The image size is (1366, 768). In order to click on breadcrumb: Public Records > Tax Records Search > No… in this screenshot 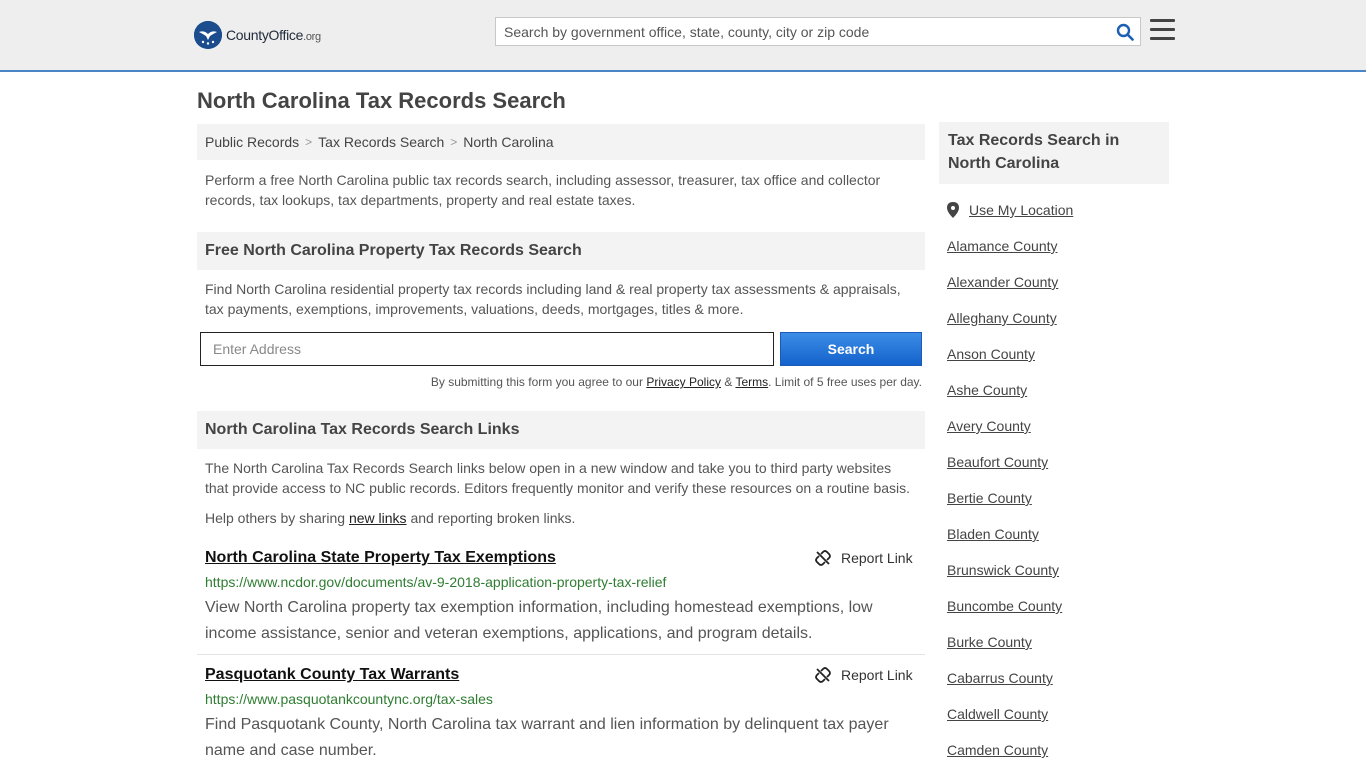, I will do `click(561, 142)`.